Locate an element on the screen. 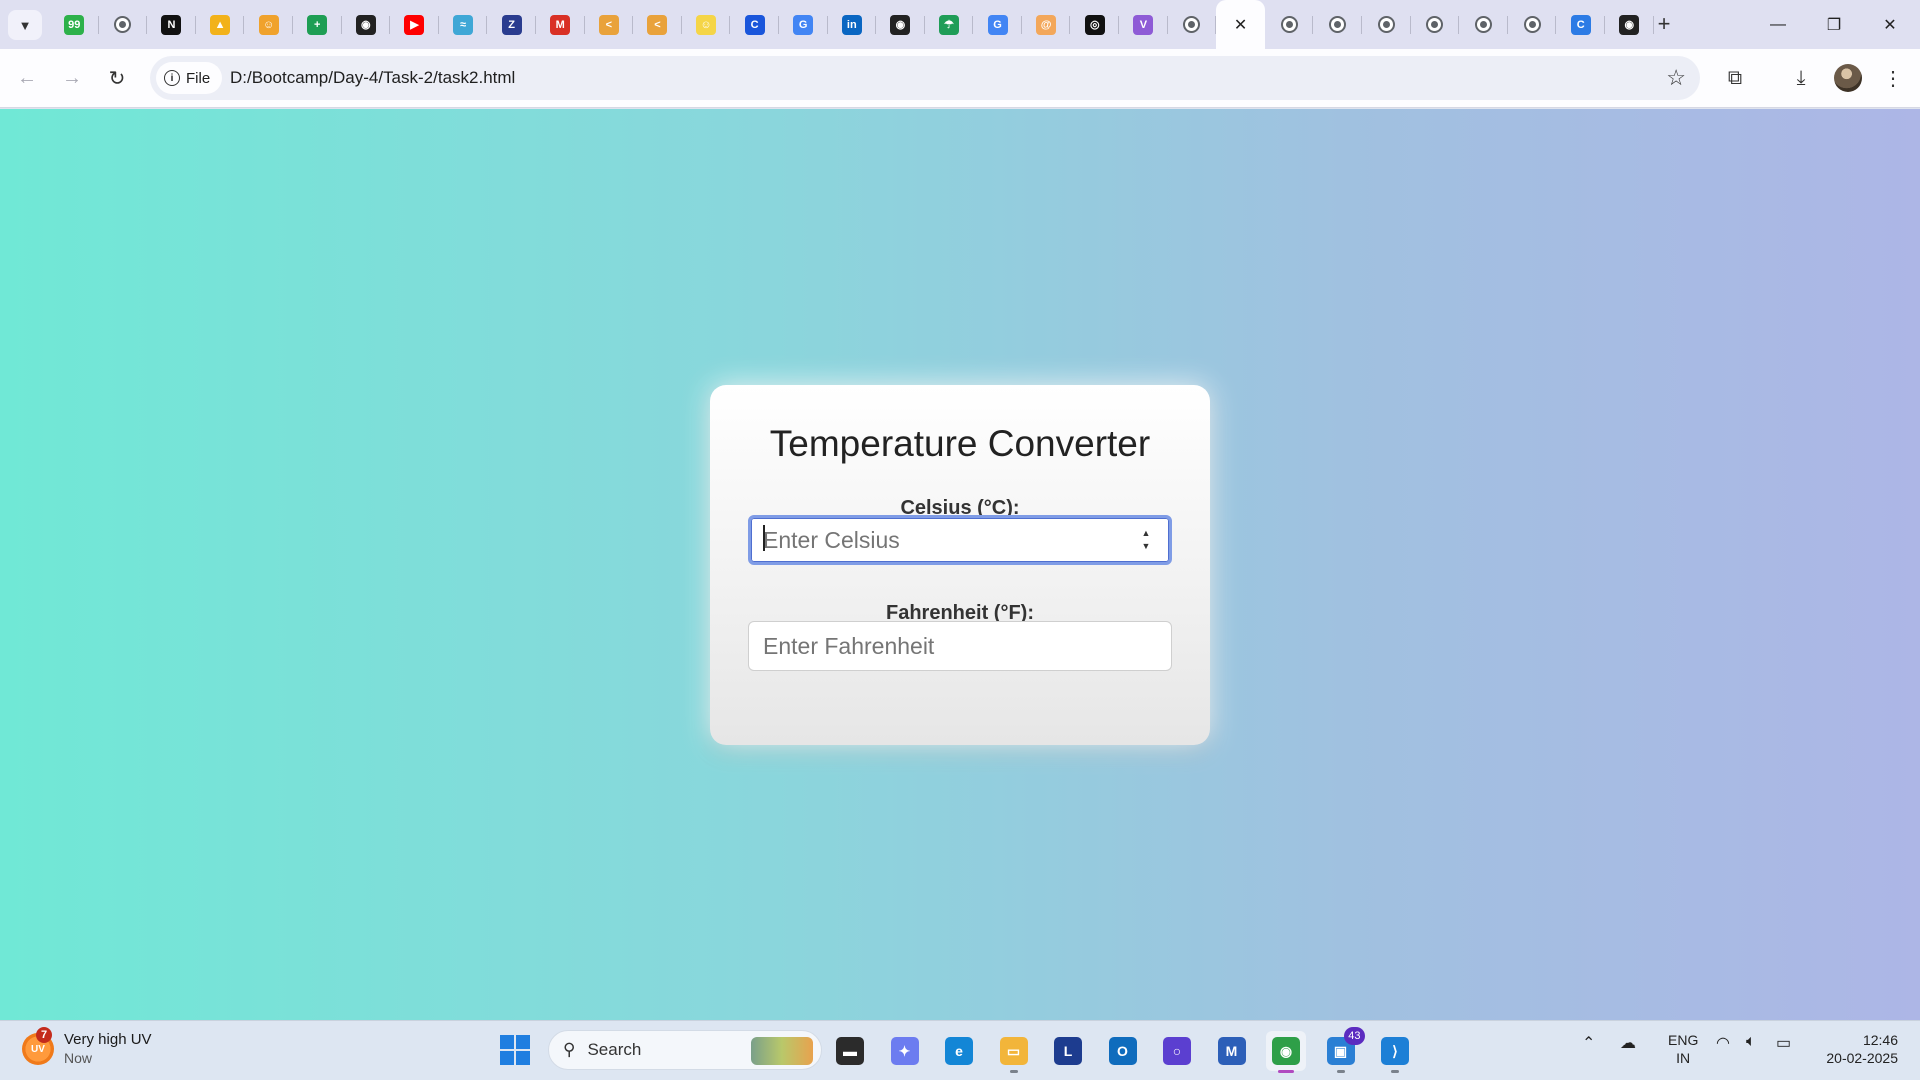 The image size is (1920, 1080). zeo-icon: Z is located at coordinates (511, 24).